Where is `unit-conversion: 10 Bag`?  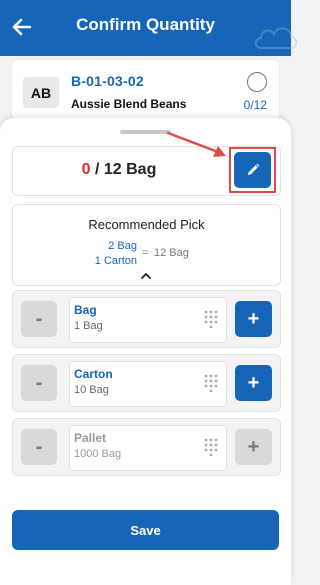
unit-conversion: 10 Bag is located at coordinates (91, 390).